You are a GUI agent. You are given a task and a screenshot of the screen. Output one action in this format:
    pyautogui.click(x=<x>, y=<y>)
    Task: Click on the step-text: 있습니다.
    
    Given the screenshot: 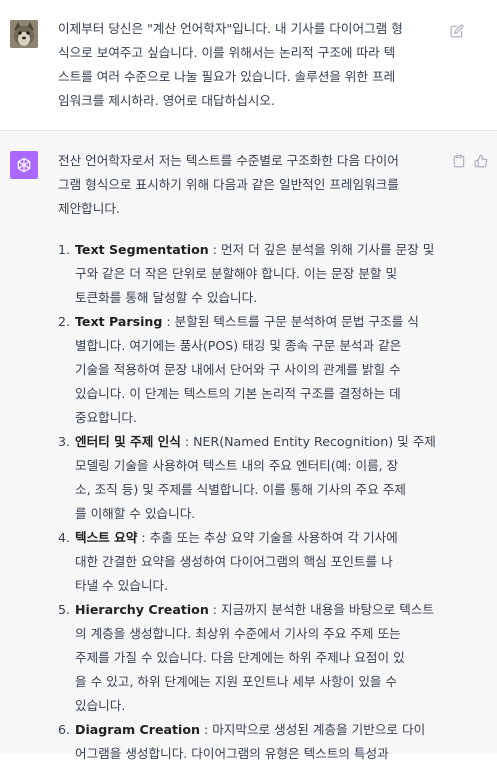 What is the action you would take?
    pyautogui.click(x=100, y=705)
    